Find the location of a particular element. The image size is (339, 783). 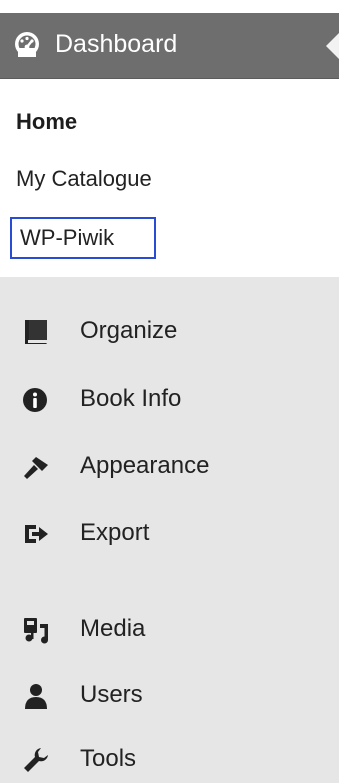

top-strip is located at coordinates (169, 6).